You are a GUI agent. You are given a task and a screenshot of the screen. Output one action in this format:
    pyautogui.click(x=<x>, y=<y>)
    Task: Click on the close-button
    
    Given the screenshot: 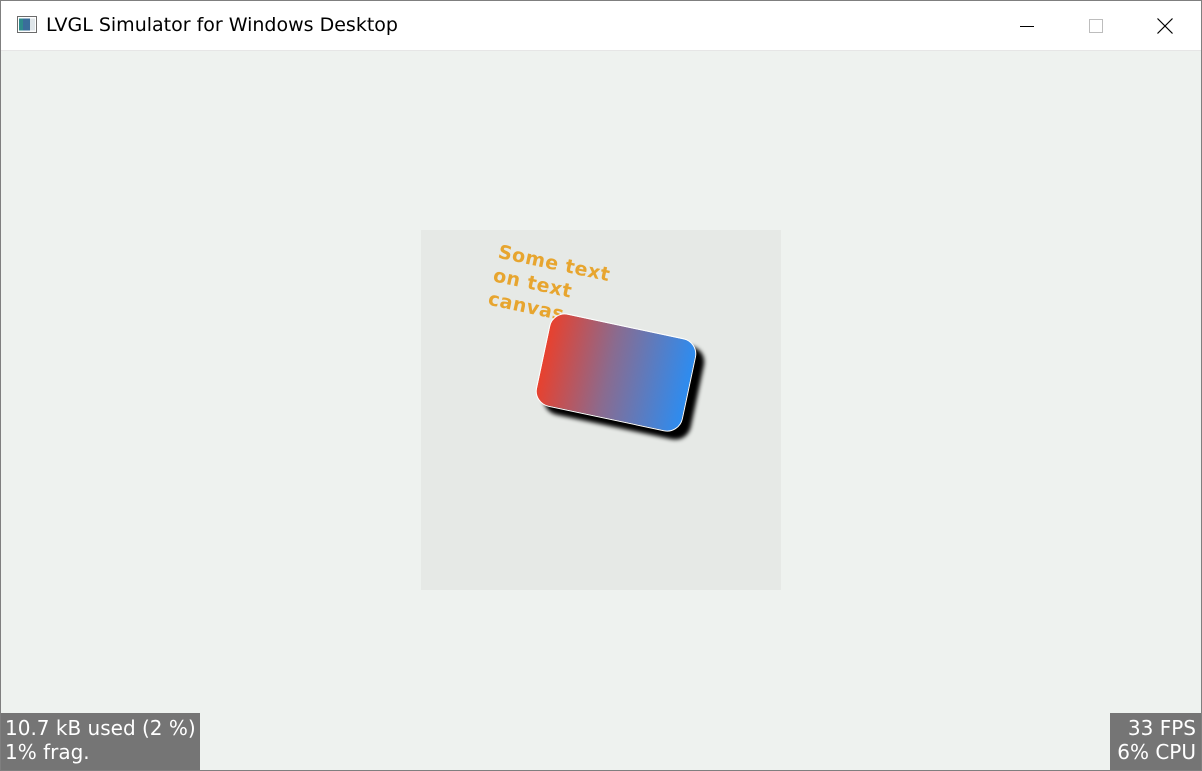 What is the action you would take?
    pyautogui.click(x=1165, y=25)
    